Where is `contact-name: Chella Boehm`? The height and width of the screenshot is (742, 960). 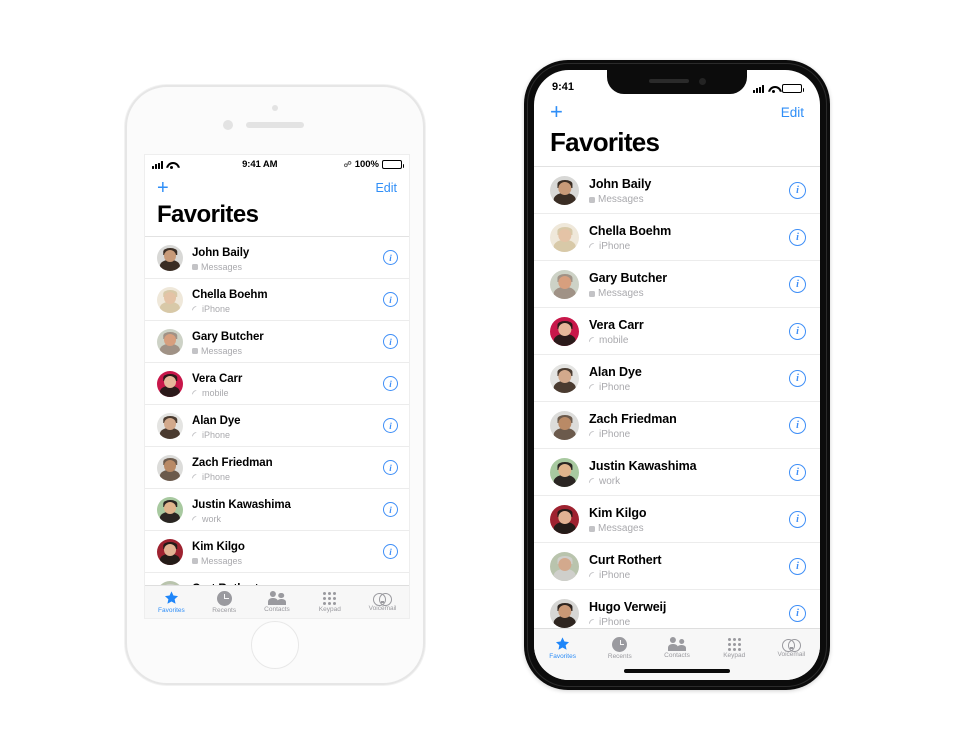 contact-name: Chella Boehm is located at coordinates (230, 295).